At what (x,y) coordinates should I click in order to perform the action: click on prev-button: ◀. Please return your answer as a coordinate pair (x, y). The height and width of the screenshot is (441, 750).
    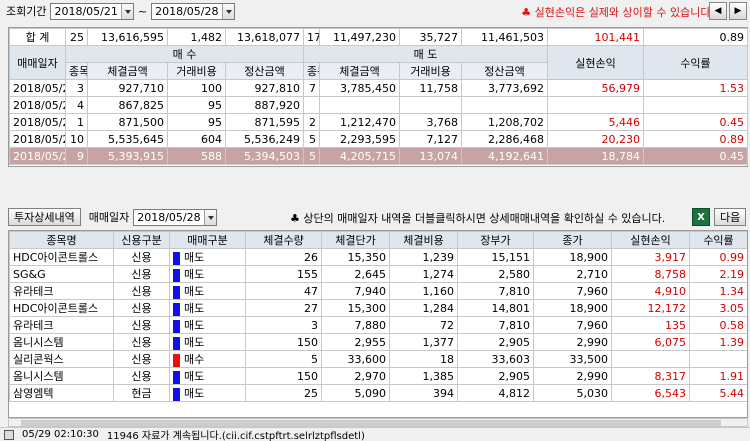
    Looking at the image, I should click on (718, 11).